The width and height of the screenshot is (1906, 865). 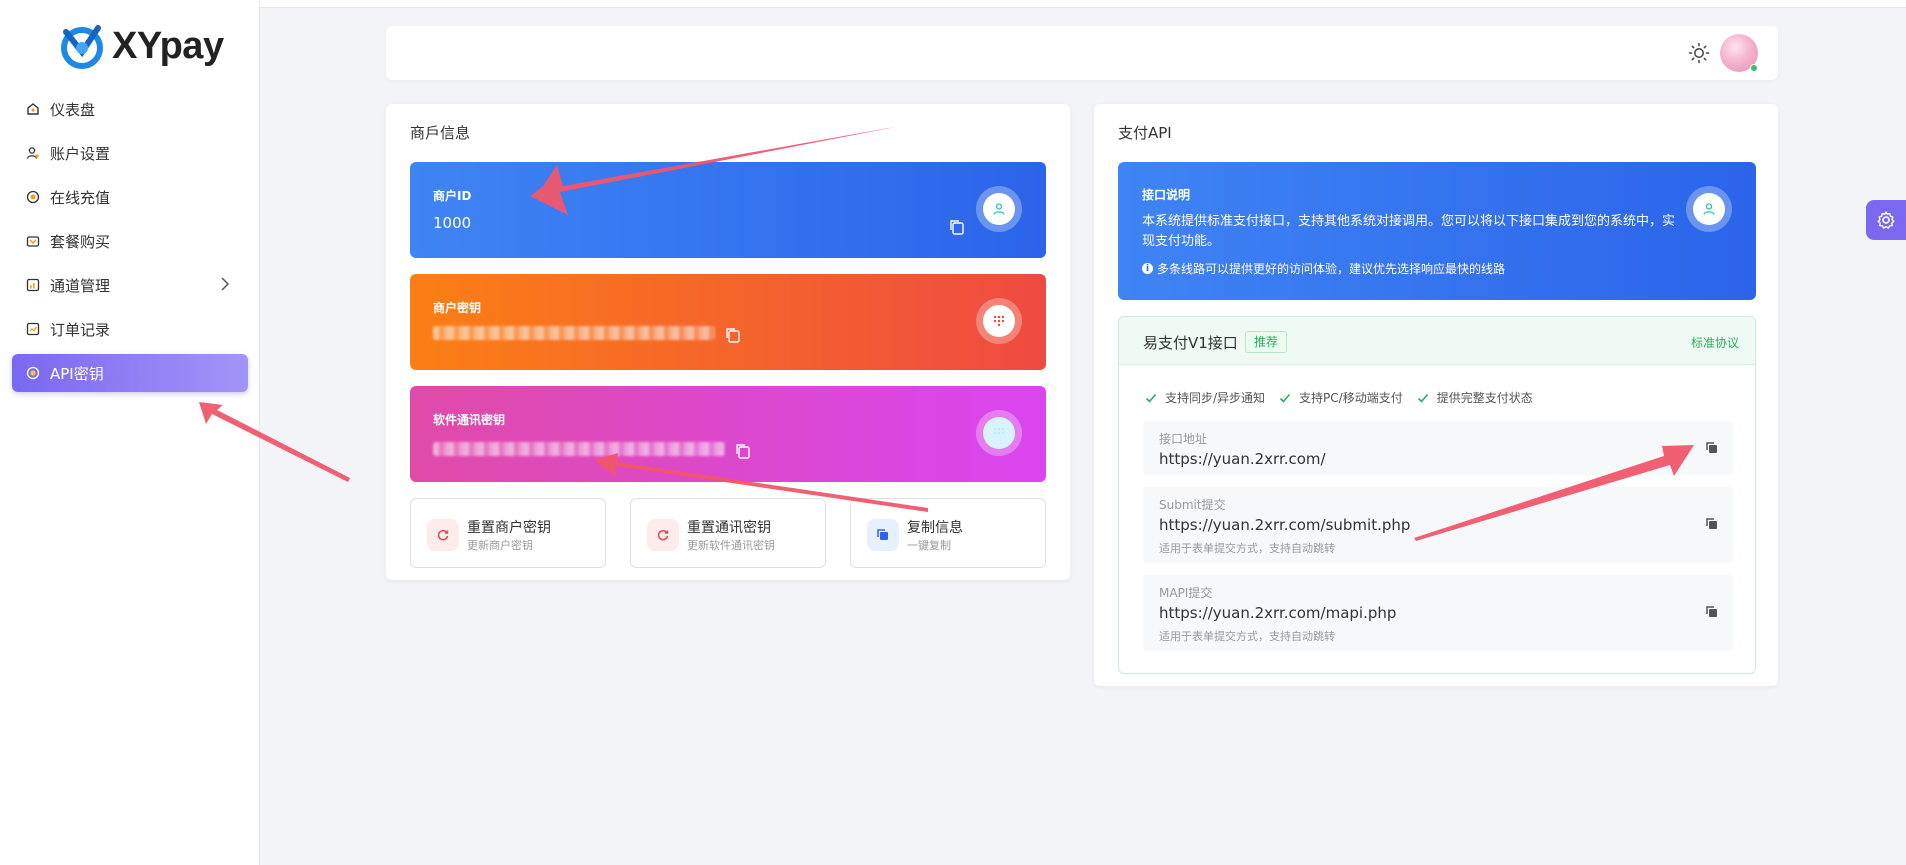 I want to click on settings-button, so click(x=1886, y=220).